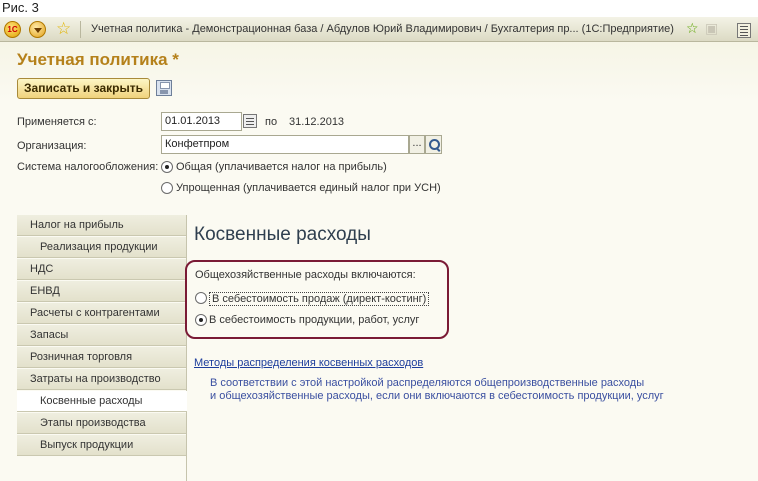 This screenshot has height=481, width=758. I want to click on app-logo-icon: 1С, so click(12, 29).